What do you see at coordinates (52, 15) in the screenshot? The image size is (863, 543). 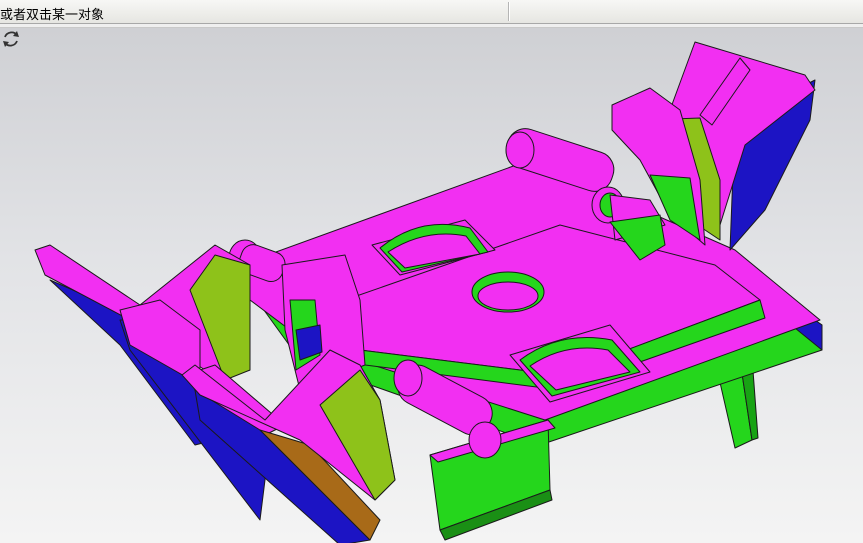 I see `prompt-text: 或者双击某一对象` at bounding box center [52, 15].